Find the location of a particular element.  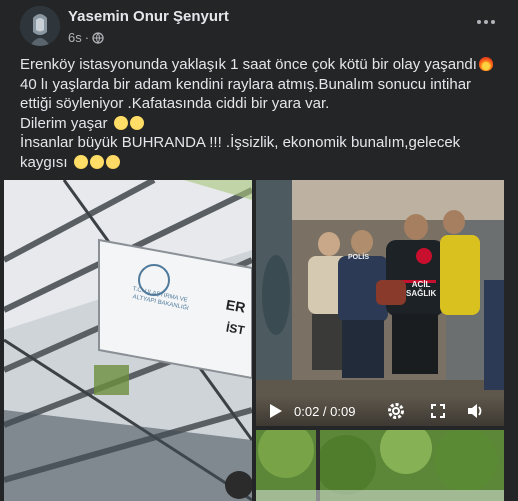

settings-icon is located at coordinates (396, 411).